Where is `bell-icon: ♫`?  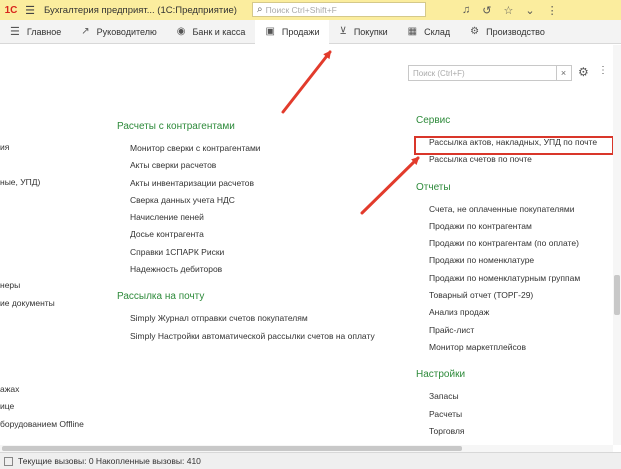 bell-icon: ♫ is located at coordinates (466, 10).